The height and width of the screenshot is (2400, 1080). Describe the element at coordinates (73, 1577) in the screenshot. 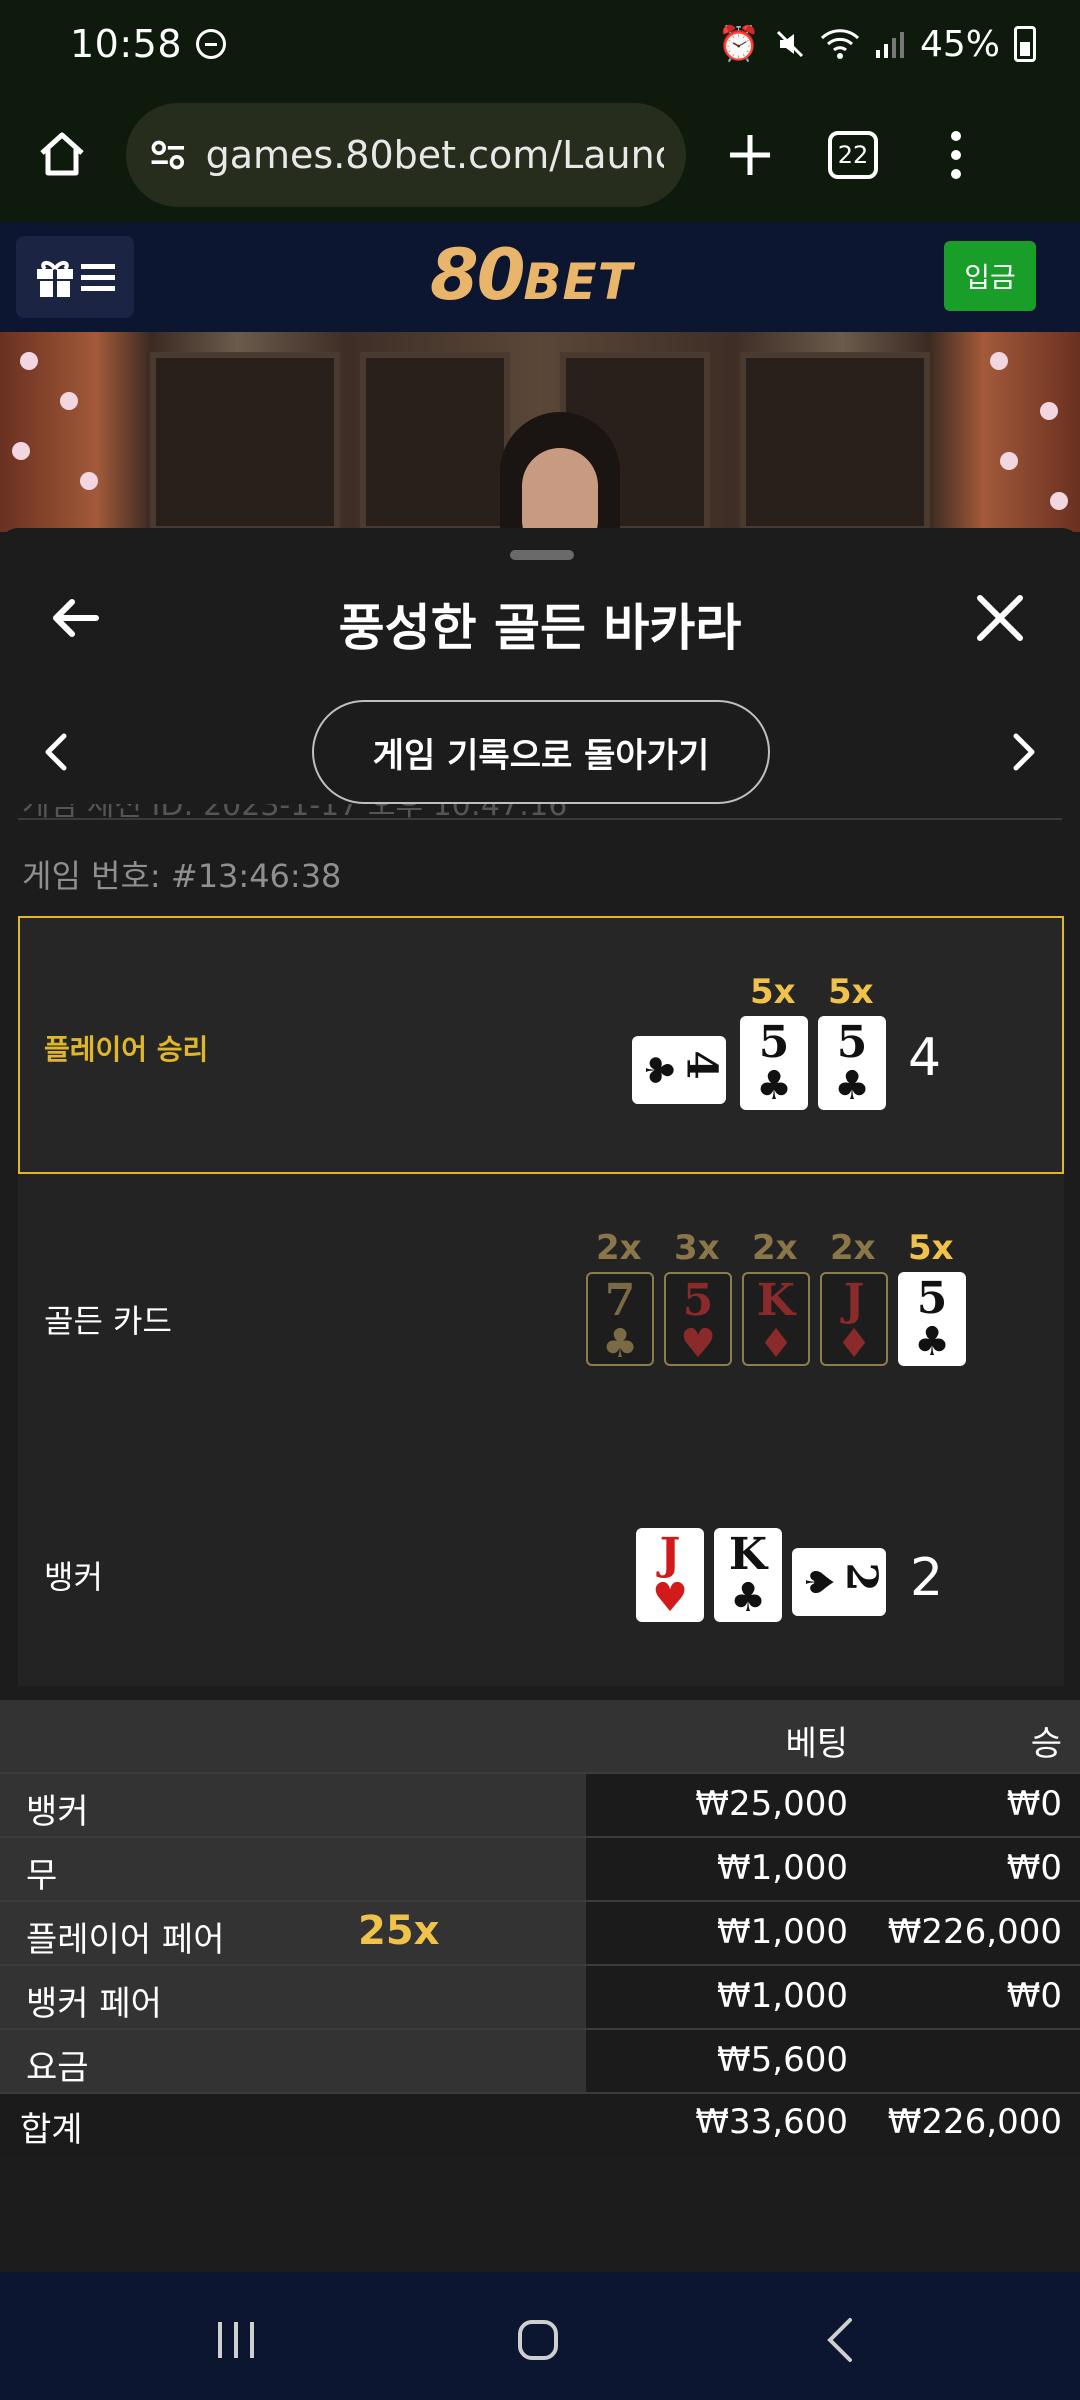

I see `banker-label: 뱅커` at that location.